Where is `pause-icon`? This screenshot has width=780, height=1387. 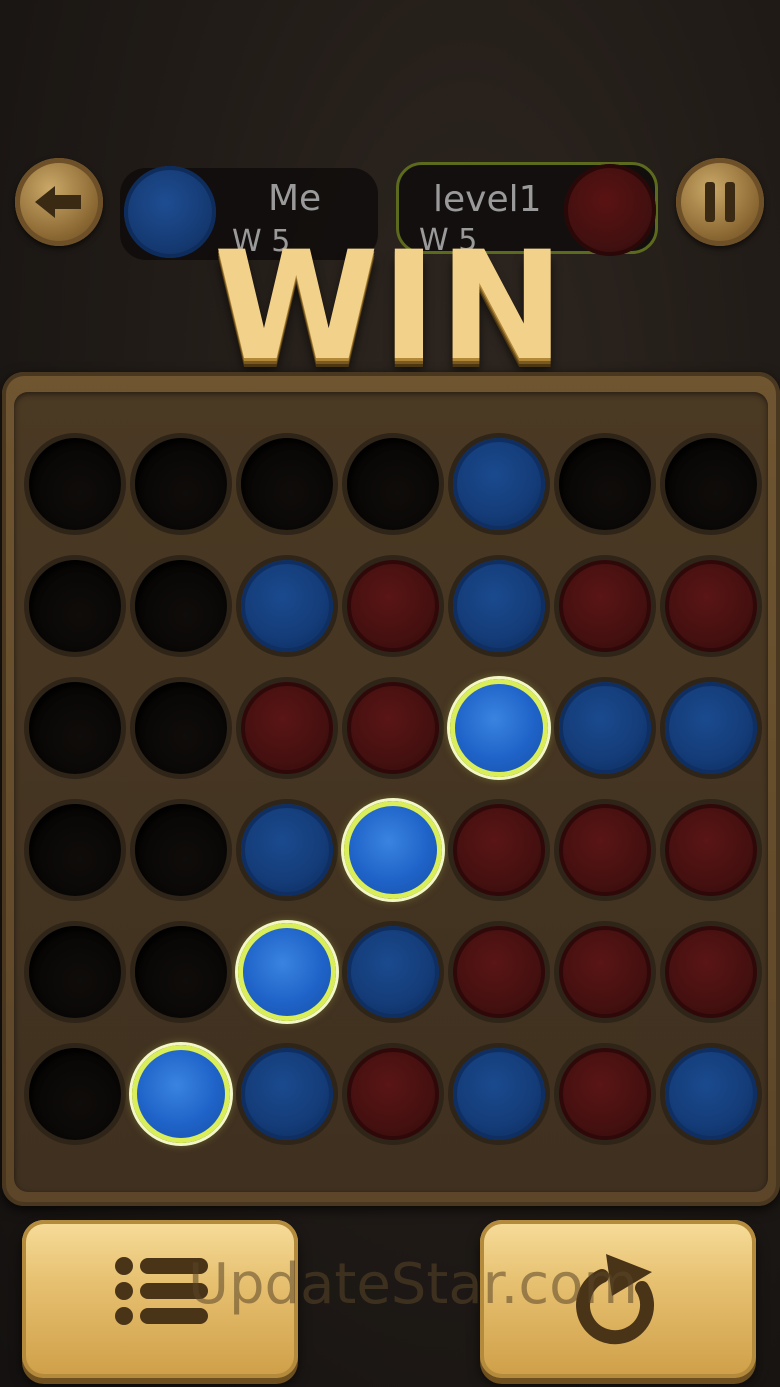
pause-icon is located at coordinates (720, 202).